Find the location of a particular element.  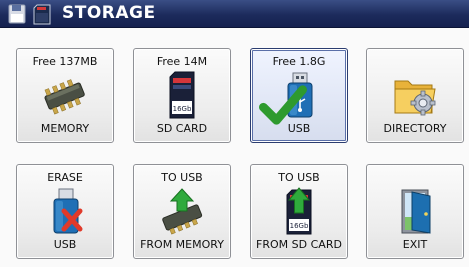

sd-card-button: Free 14M 16Gb SD CARD is located at coordinates (182, 95).